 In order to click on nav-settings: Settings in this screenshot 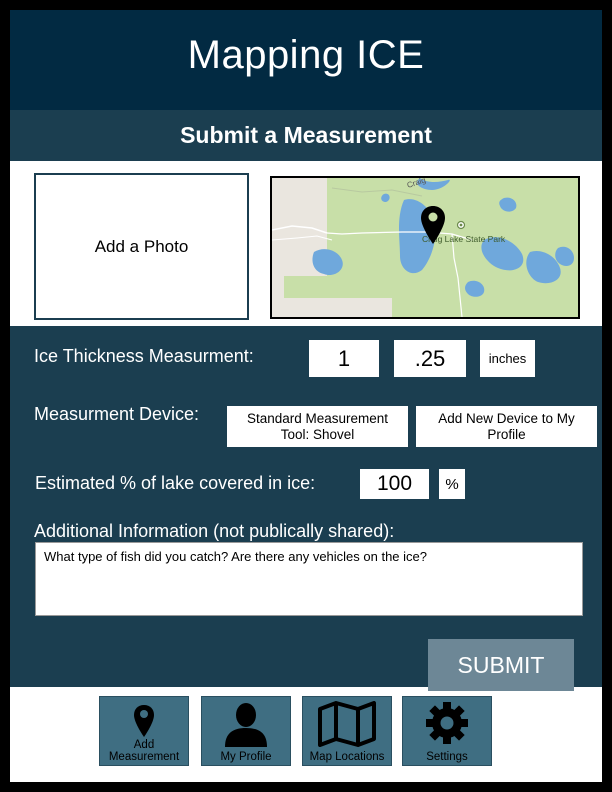, I will do `click(447, 731)`.